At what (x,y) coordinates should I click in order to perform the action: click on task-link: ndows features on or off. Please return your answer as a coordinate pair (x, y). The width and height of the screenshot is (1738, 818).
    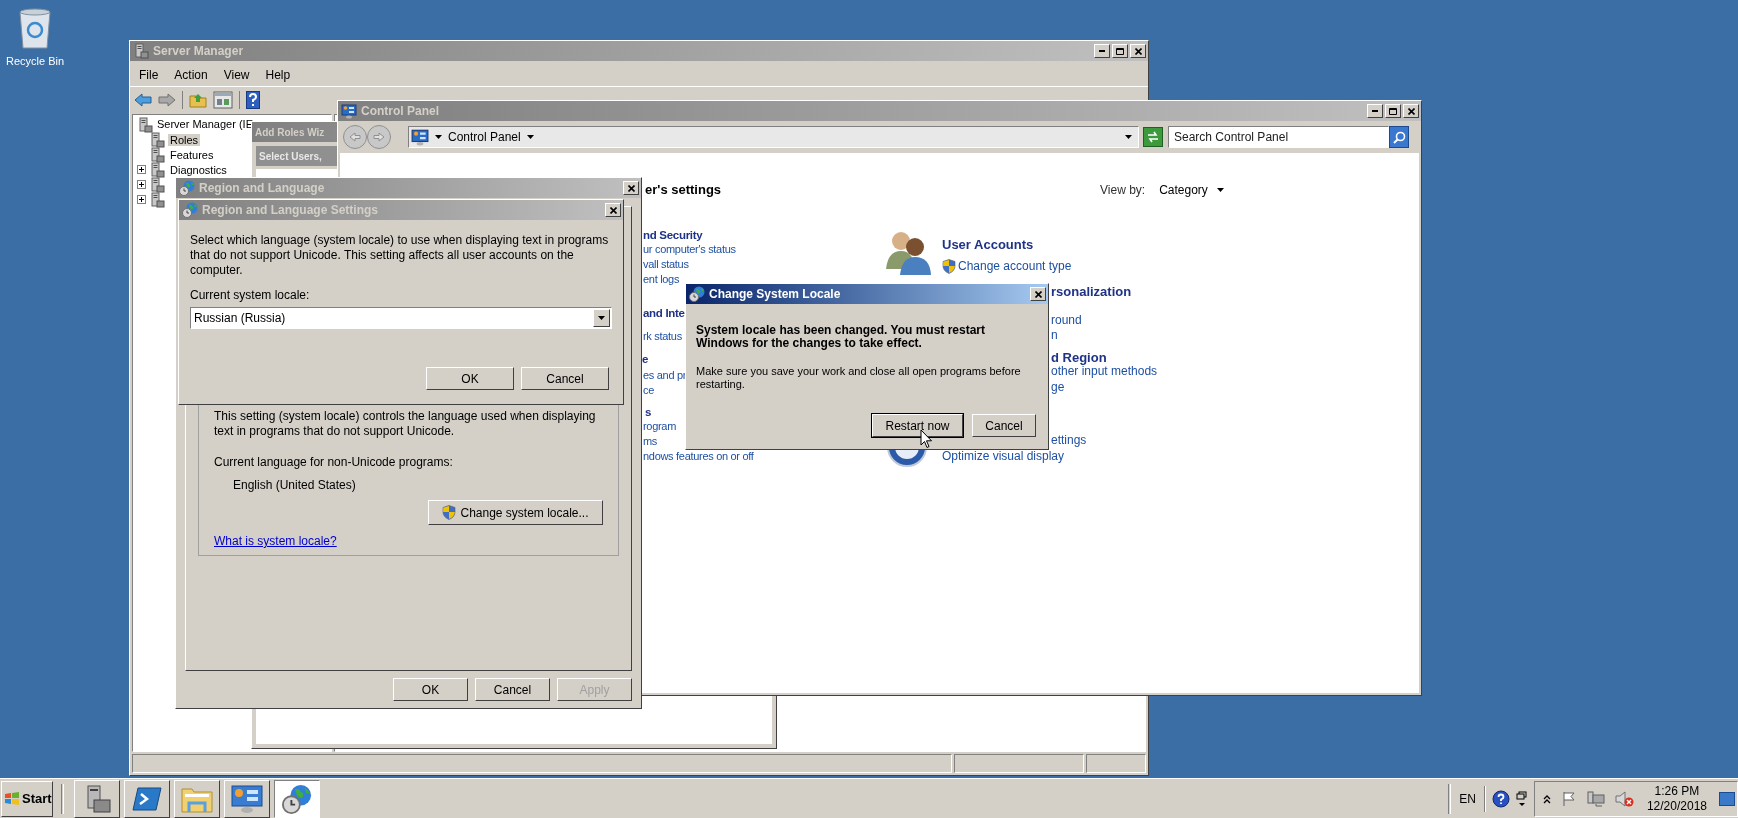
    Looking at the image, I should click on (698, 456).